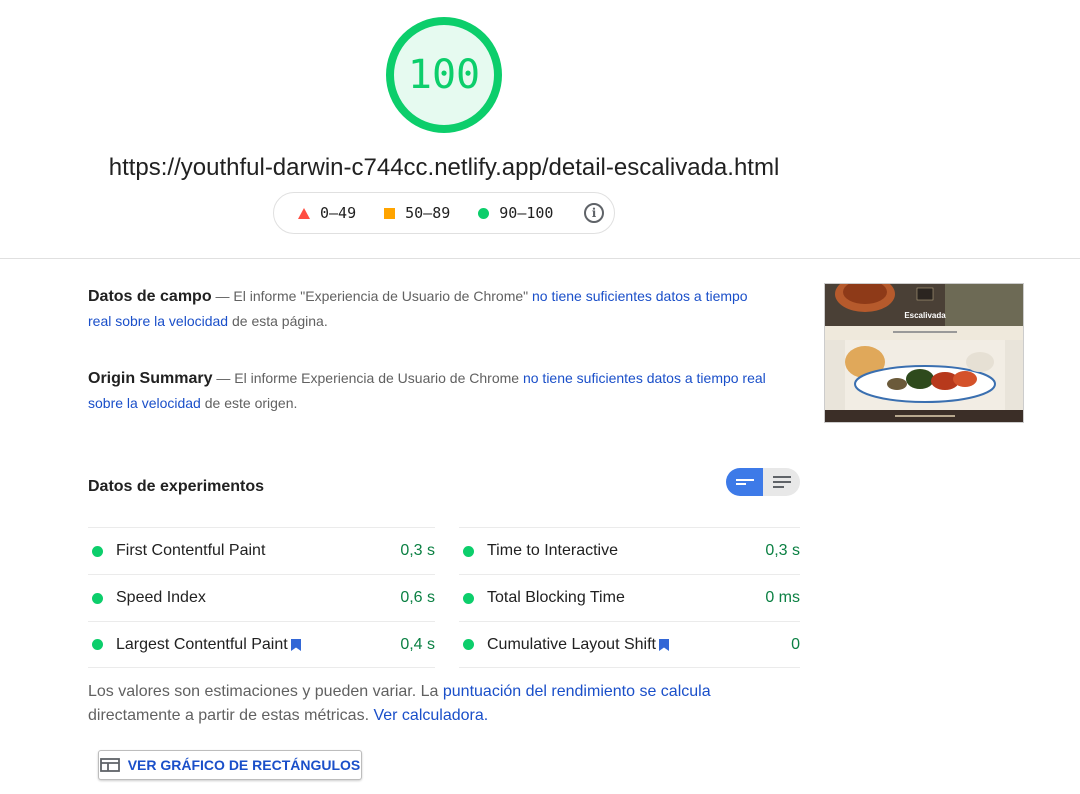  I want to click on legend-average: 50–89, so click(417, 213).